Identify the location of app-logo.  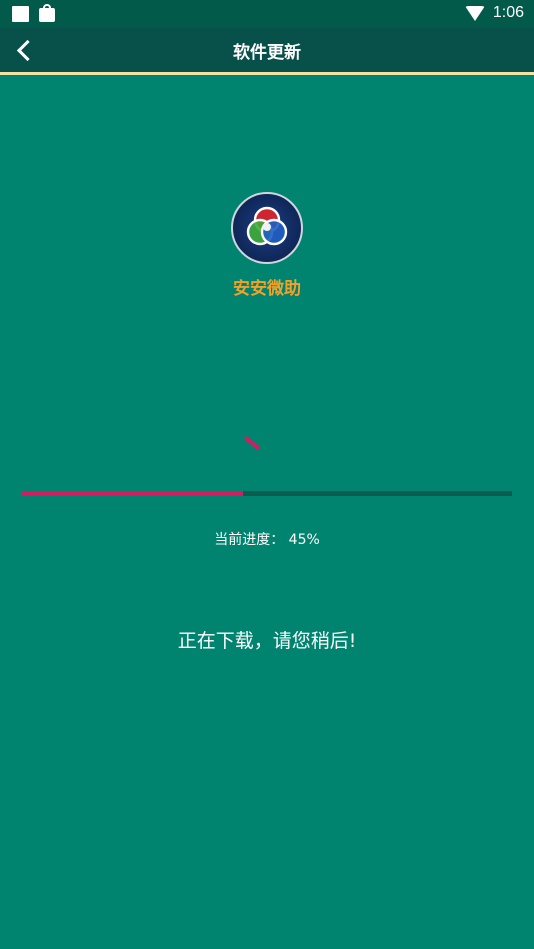
(267, 228).